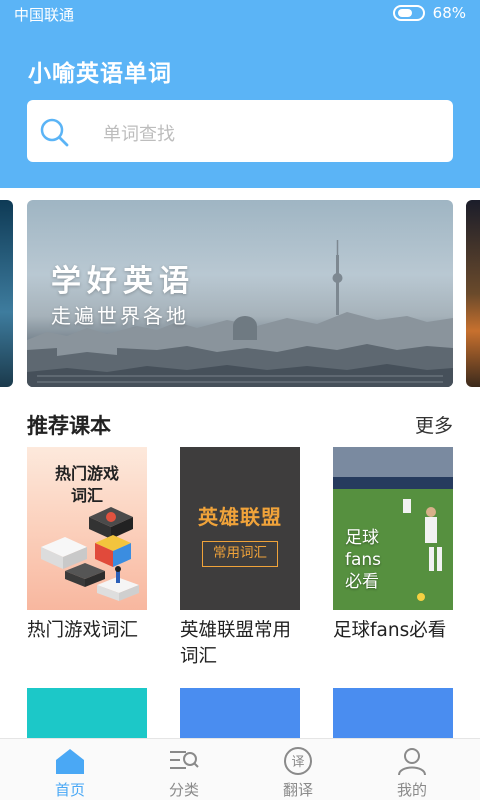  Describe the element at coordinates (297, 790) in the screenshot. I see `tab-label: 翻译` at that location.